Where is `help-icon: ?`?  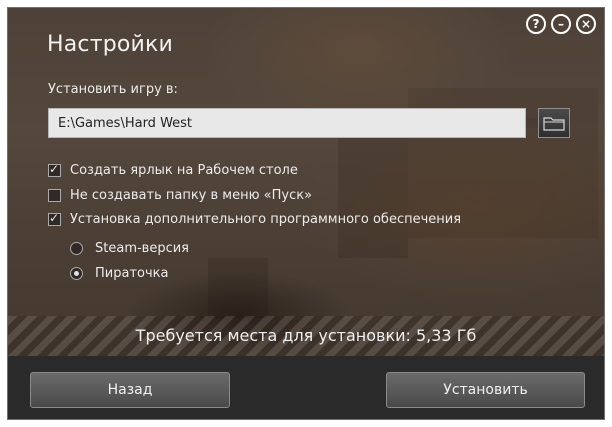
help-icon: ? is located at coordinates (536, 24).